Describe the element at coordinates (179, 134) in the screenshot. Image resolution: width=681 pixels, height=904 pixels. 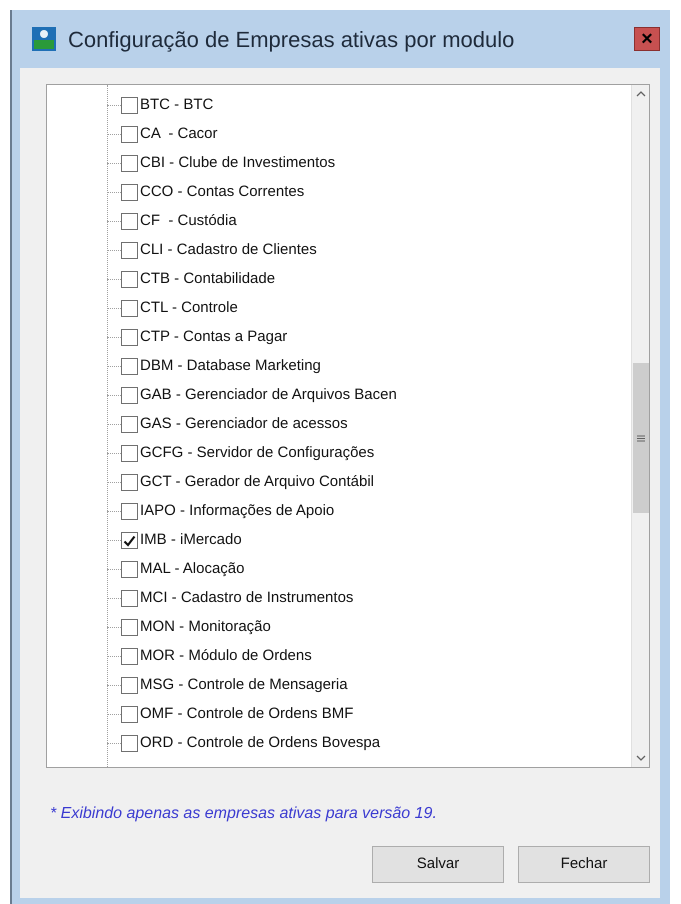
I see `module-label: CA - Cacor` at that location.